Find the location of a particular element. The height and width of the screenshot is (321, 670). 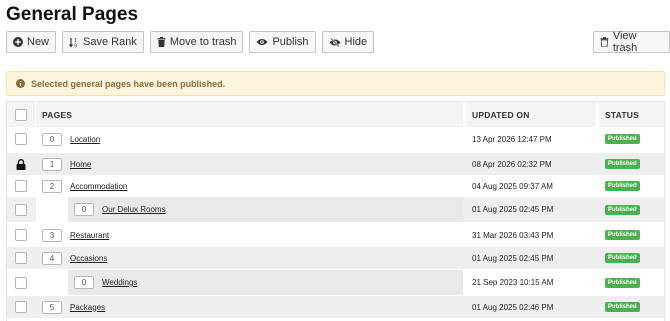

rank-input: 1 is located at coordinates (52, 164).